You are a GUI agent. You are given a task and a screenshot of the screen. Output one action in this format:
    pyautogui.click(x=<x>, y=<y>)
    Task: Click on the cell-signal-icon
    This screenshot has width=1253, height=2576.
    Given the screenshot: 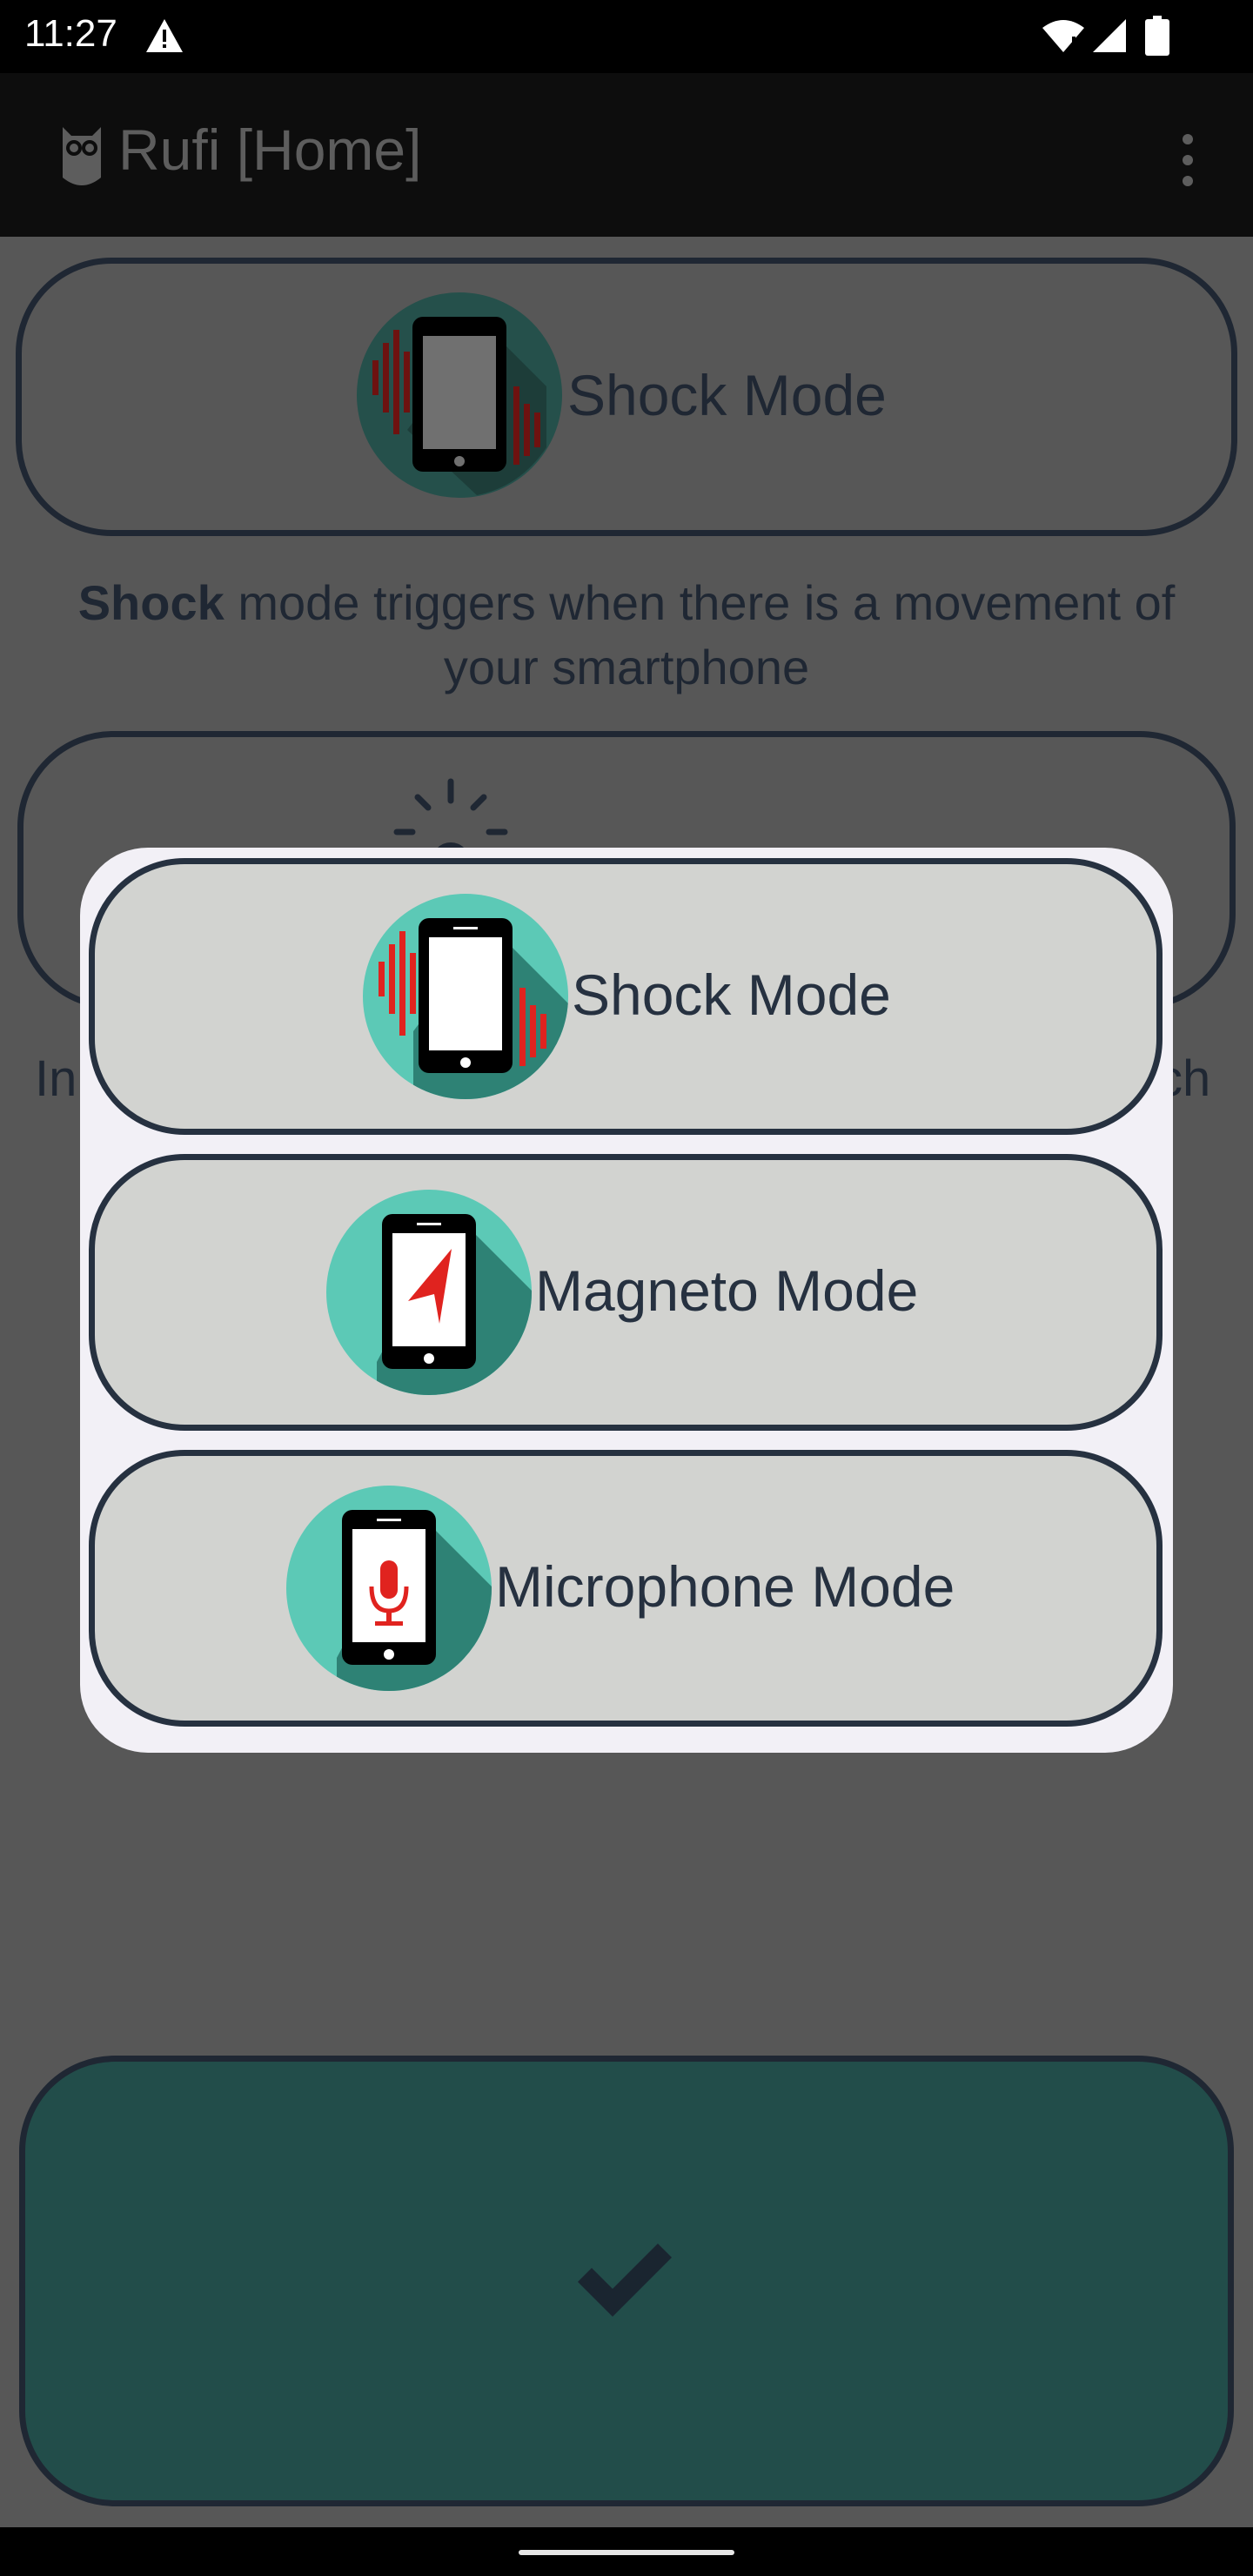 What is the action you would take?
    pyautogui.click(x=1109, y=35)
    